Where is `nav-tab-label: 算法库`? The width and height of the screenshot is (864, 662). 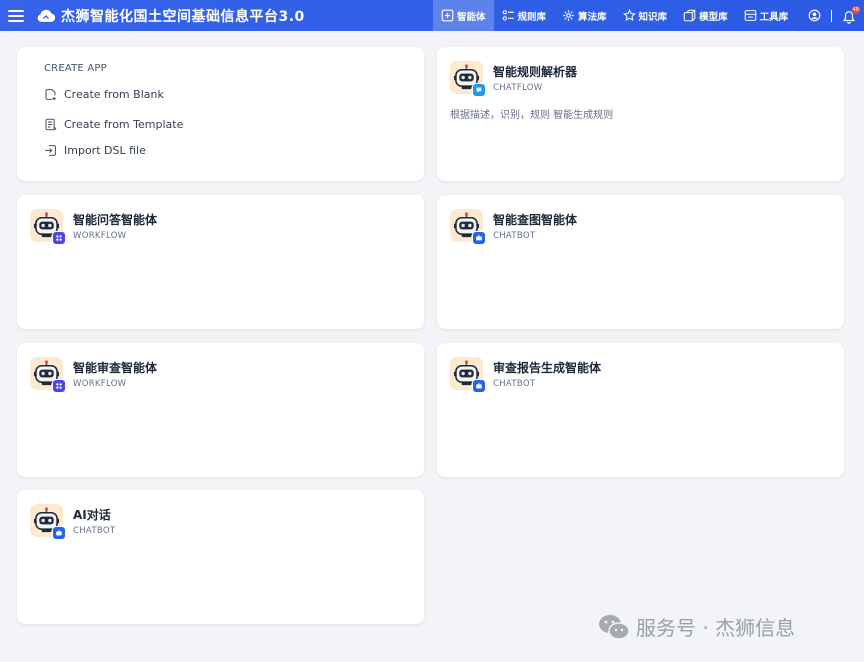
nav-tab-label: 算法库 is located at coordinates (592, 17).